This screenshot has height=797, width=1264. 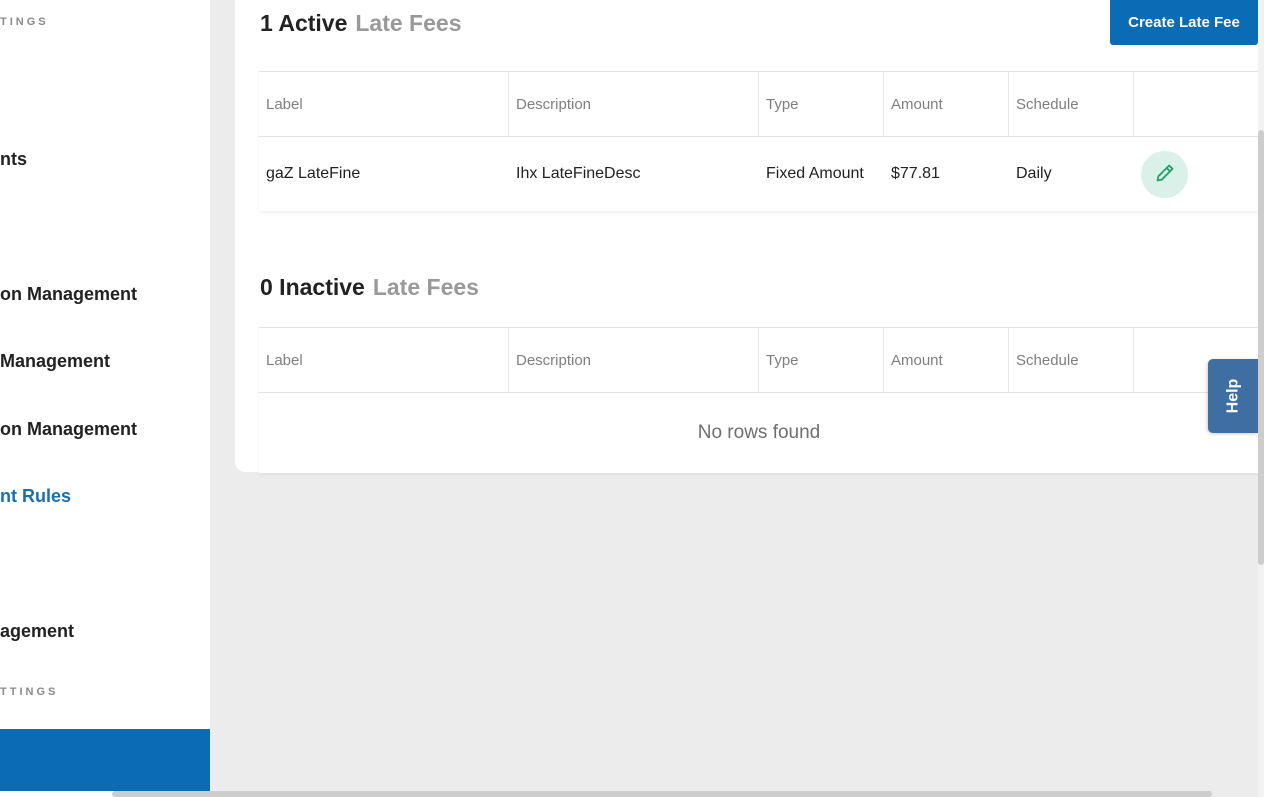 What do you see at coordinates (578, 173) in the screenshot?
I see `row-description: Ihx LateFineDesc` at bounding box center [578, 173].